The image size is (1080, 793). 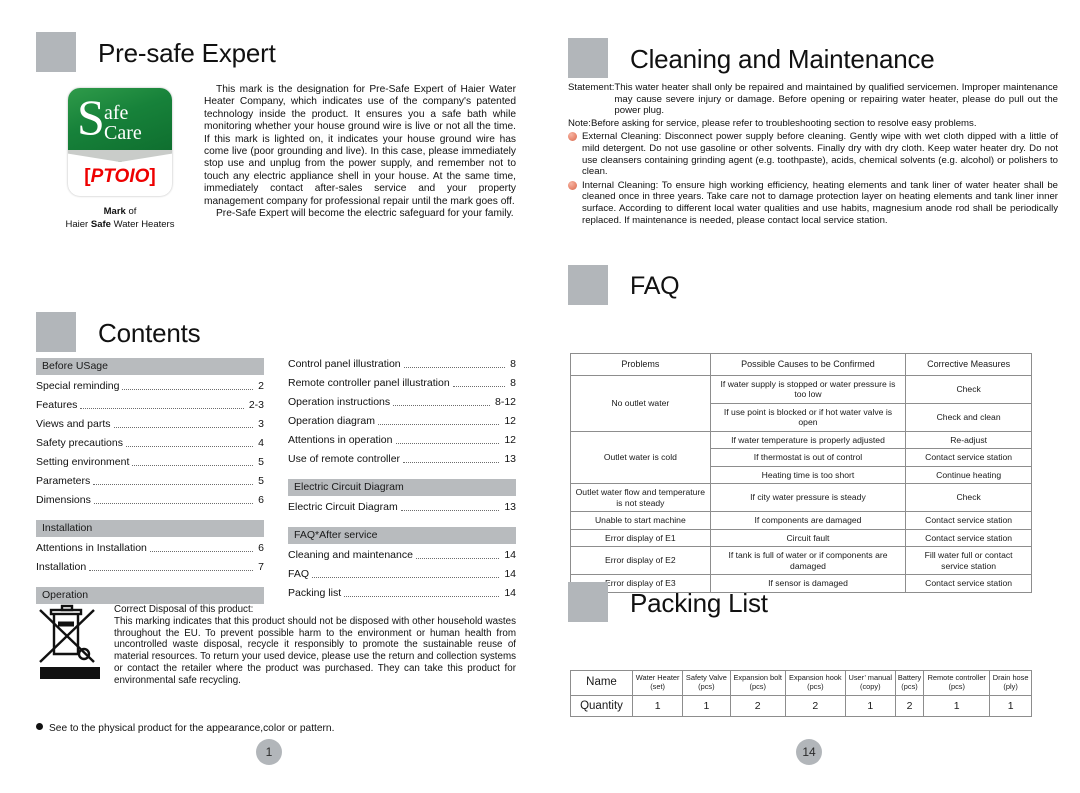 What do you see at coordinates (640, 537) in the screenshot?
I see `faq-problem-cell: Error display of E1` at bounding box center [640, 537].